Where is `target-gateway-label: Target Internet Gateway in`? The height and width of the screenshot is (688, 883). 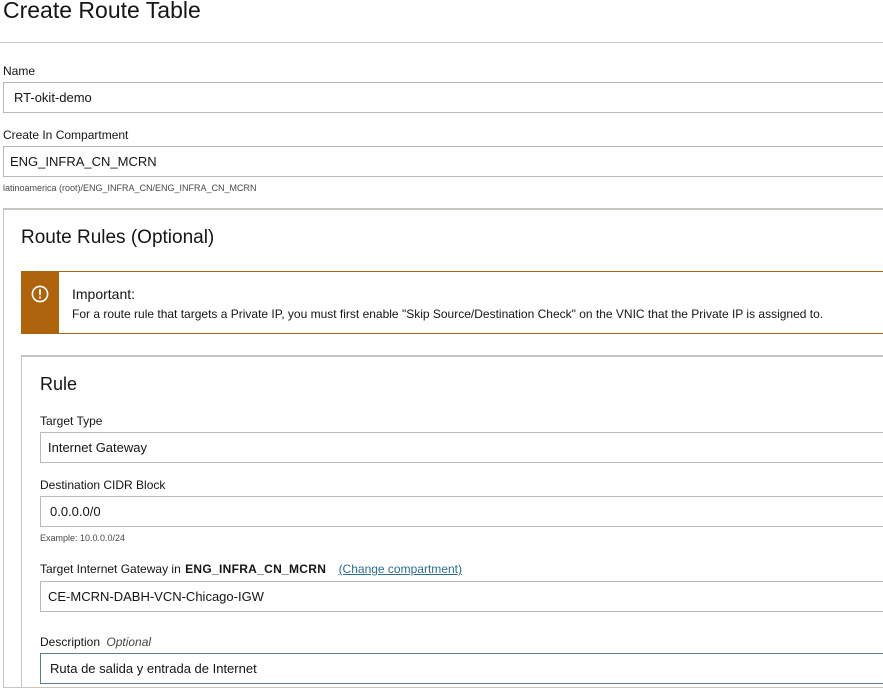
target-gateway-label: Target Internet Gateway in is located at coordinates (110, 569).